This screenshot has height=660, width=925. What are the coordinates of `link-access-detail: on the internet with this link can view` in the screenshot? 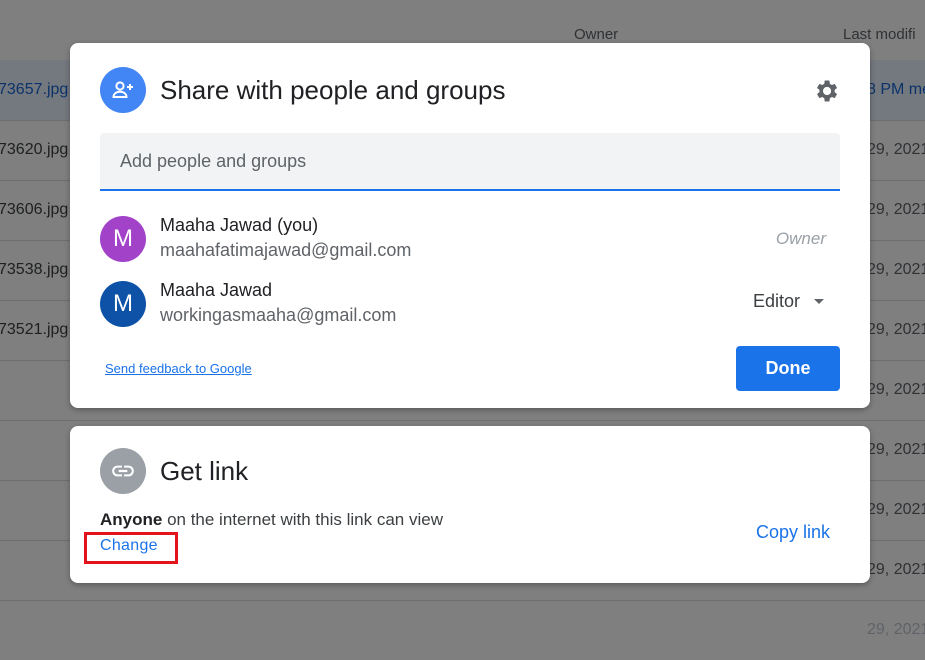 It's located at (302, 519).